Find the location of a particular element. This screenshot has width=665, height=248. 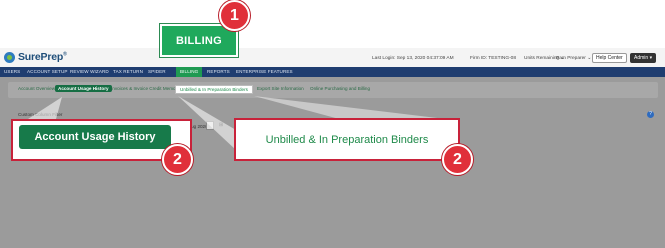

account-usage-callout-label: Account Usage History is located at coordinates (95, 137).